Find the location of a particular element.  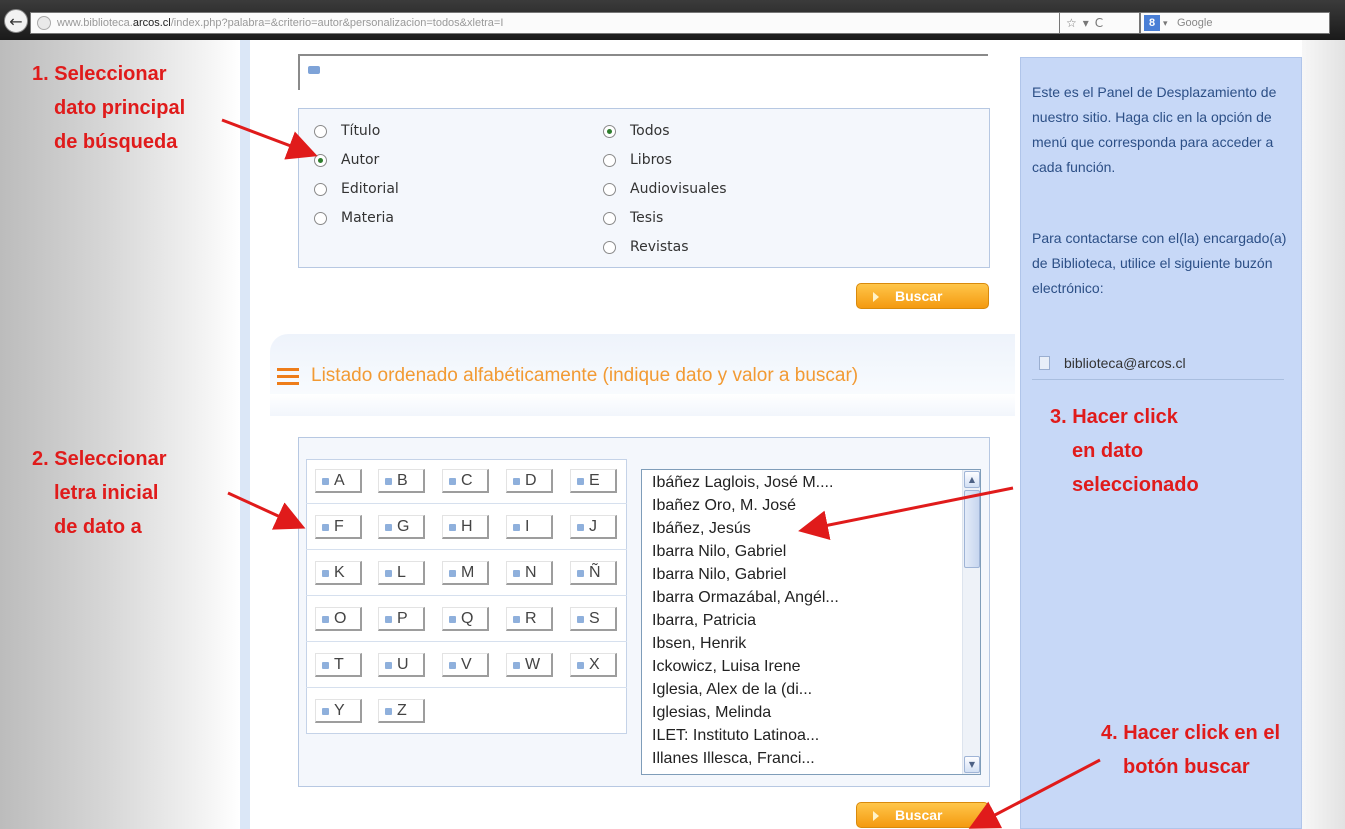

letter-button-f: F is located at coordinates (338, 527).